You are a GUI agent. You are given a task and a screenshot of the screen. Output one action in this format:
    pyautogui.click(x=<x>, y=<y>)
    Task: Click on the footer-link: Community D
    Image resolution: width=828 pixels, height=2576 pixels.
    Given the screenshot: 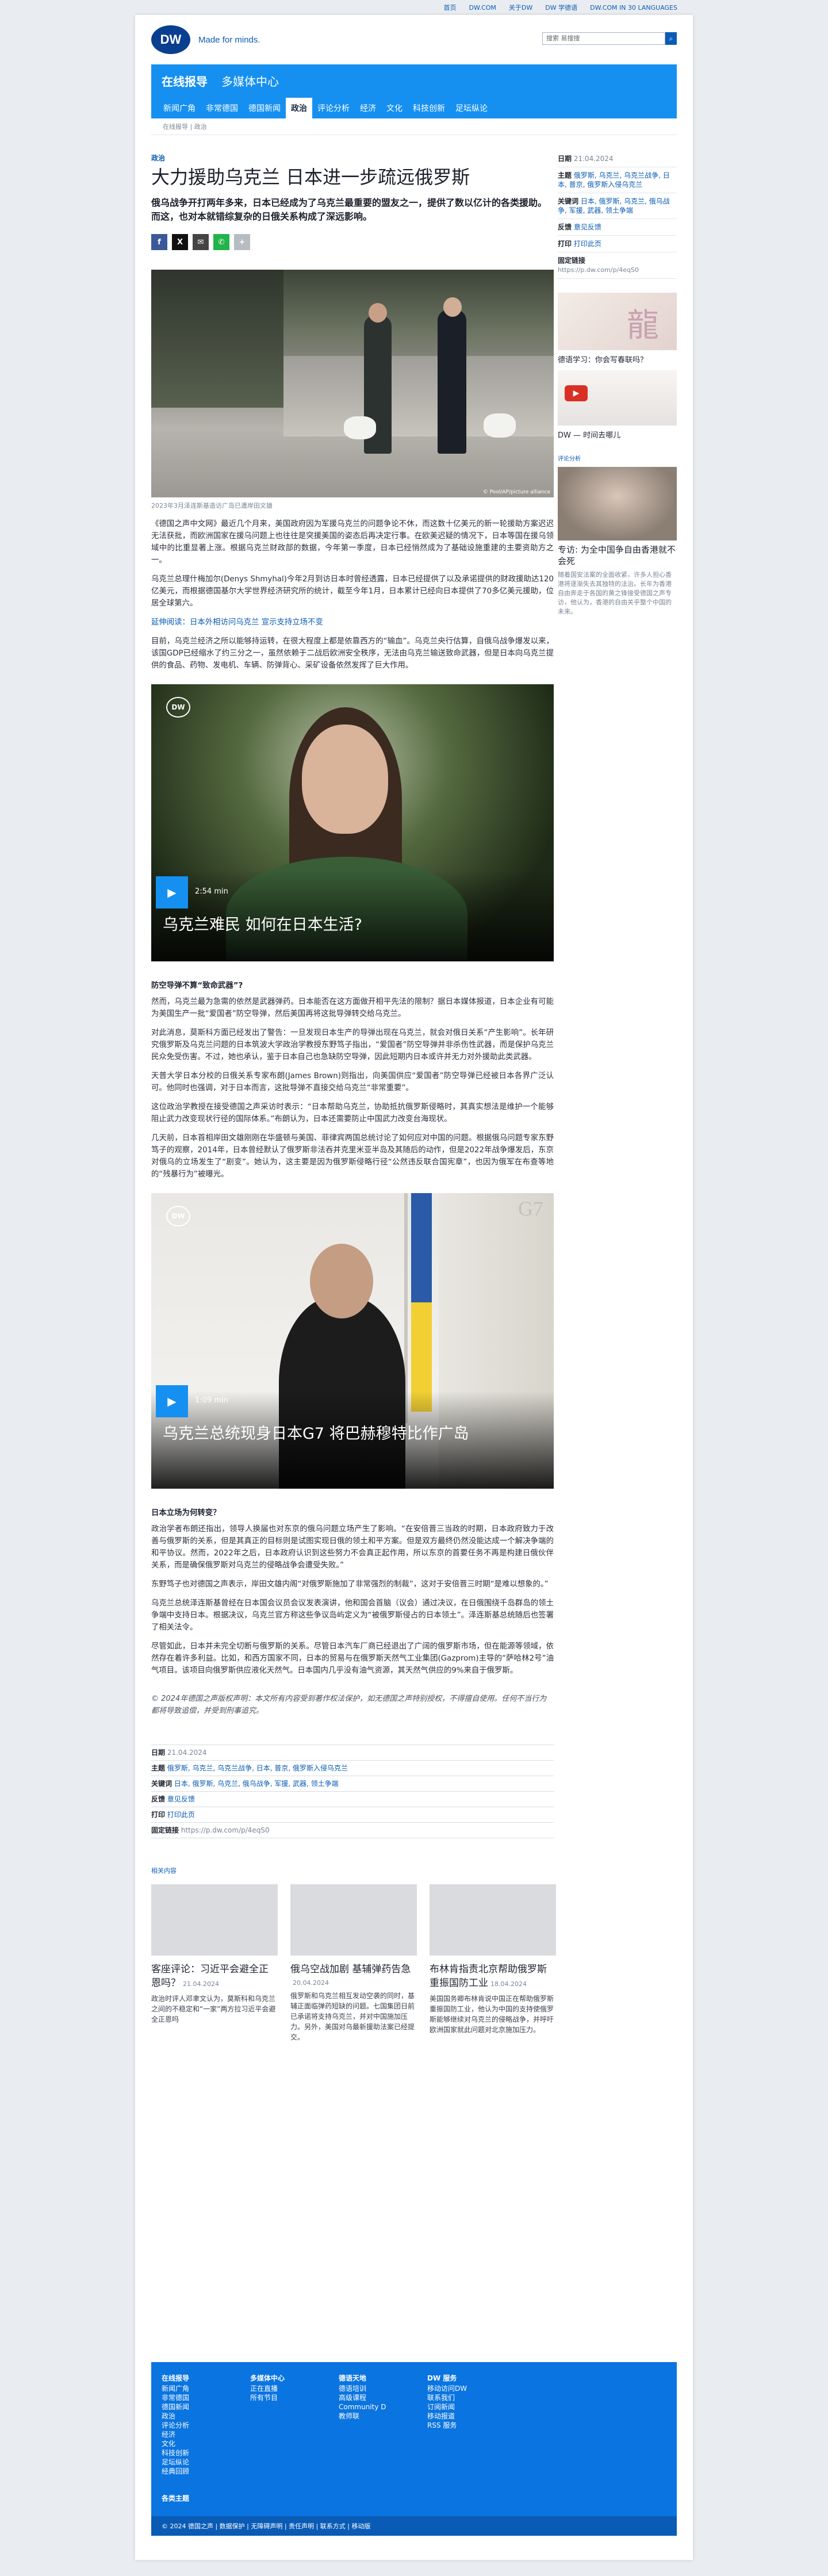 What is the action you would take?
    pyautogui.click(x=383, y=2407)
    